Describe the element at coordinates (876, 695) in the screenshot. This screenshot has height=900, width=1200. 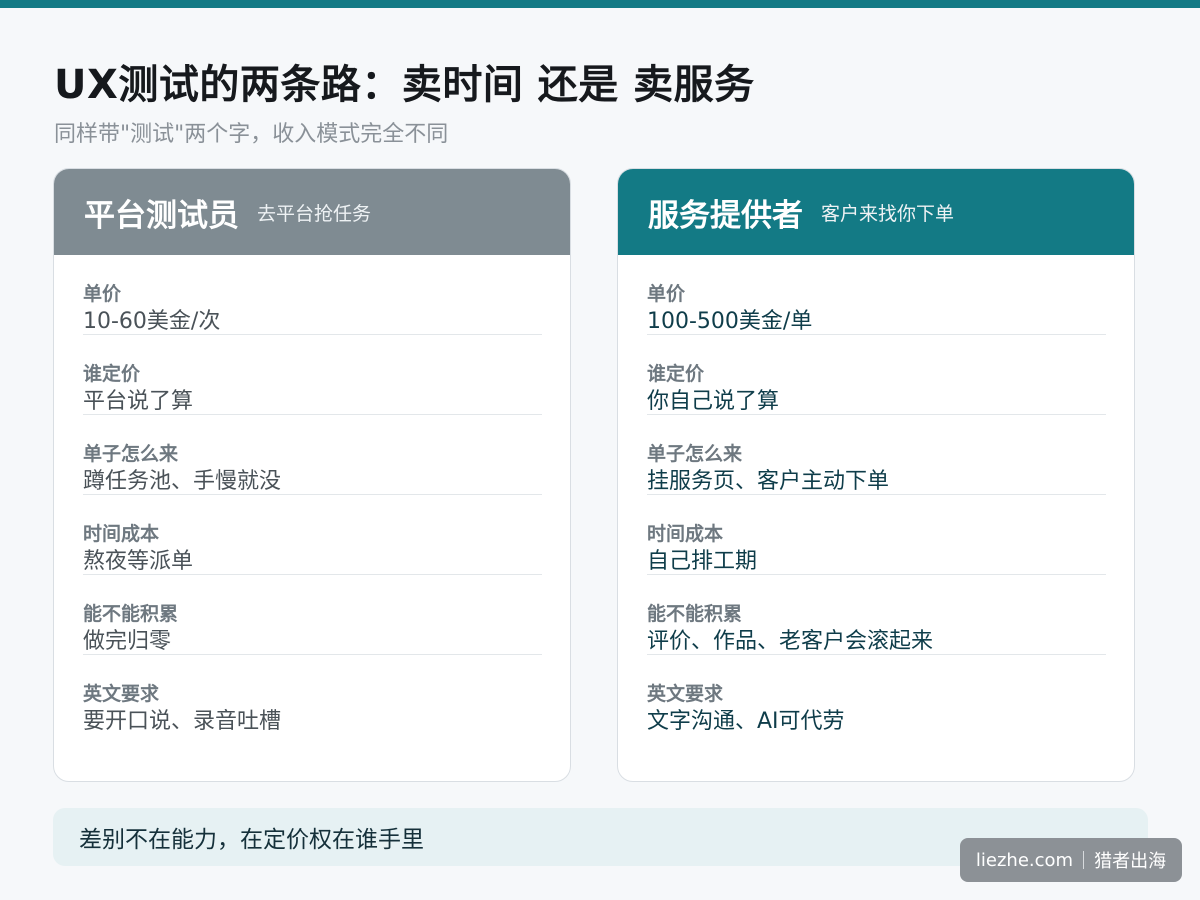
I see `row-english-requirement: 英文要求 文字沟通、AI可代劳` at that location.